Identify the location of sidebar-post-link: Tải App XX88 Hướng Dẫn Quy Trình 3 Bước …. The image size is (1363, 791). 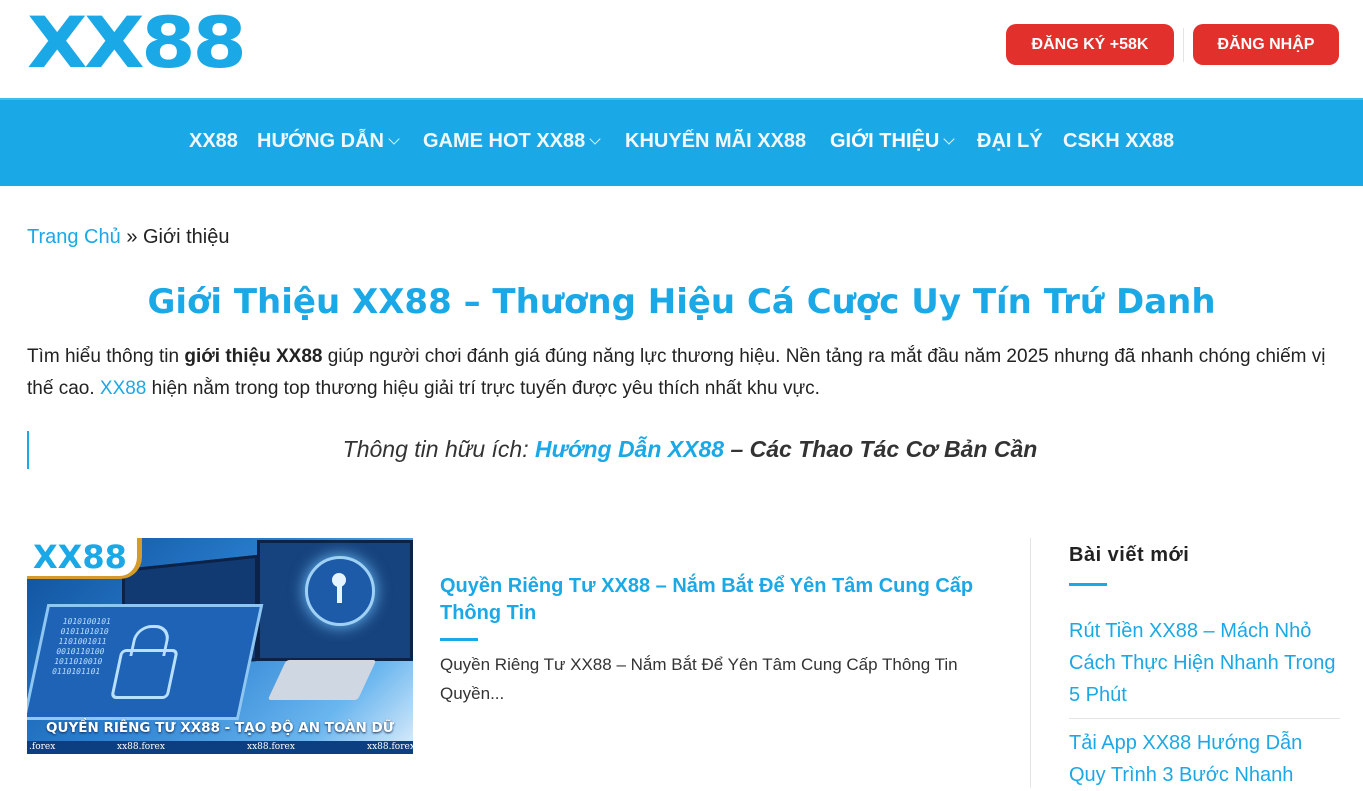
(1205, 759).